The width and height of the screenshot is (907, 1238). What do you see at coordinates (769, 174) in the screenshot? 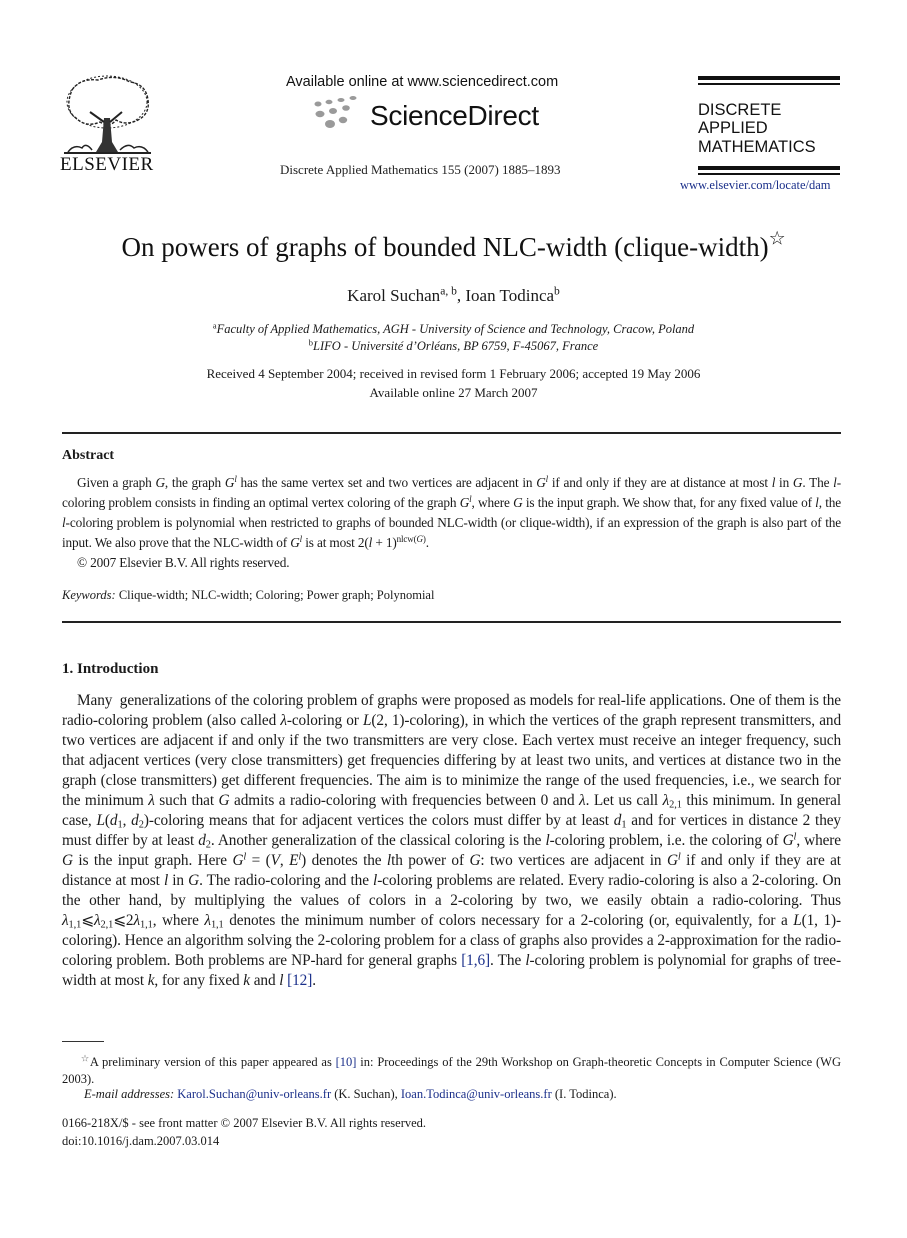
I see `masthead-rule-bottom-thin` at bounding box center [769, 174].